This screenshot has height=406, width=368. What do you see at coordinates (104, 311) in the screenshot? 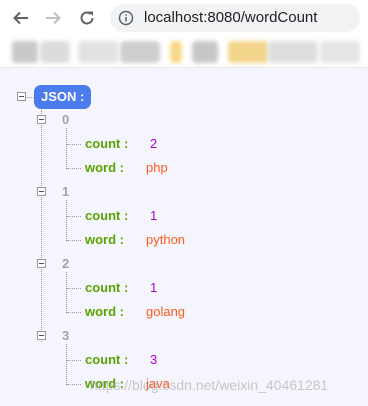
I see `item-2-word-key: word :` at bounding box center [104, 311].